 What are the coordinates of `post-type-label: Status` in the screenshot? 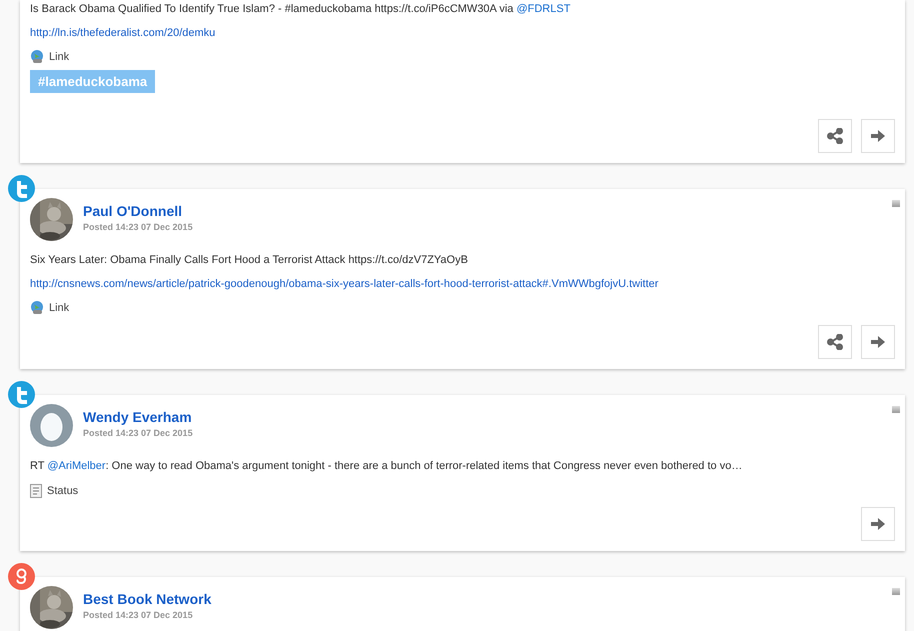 It's located at (62, 491).